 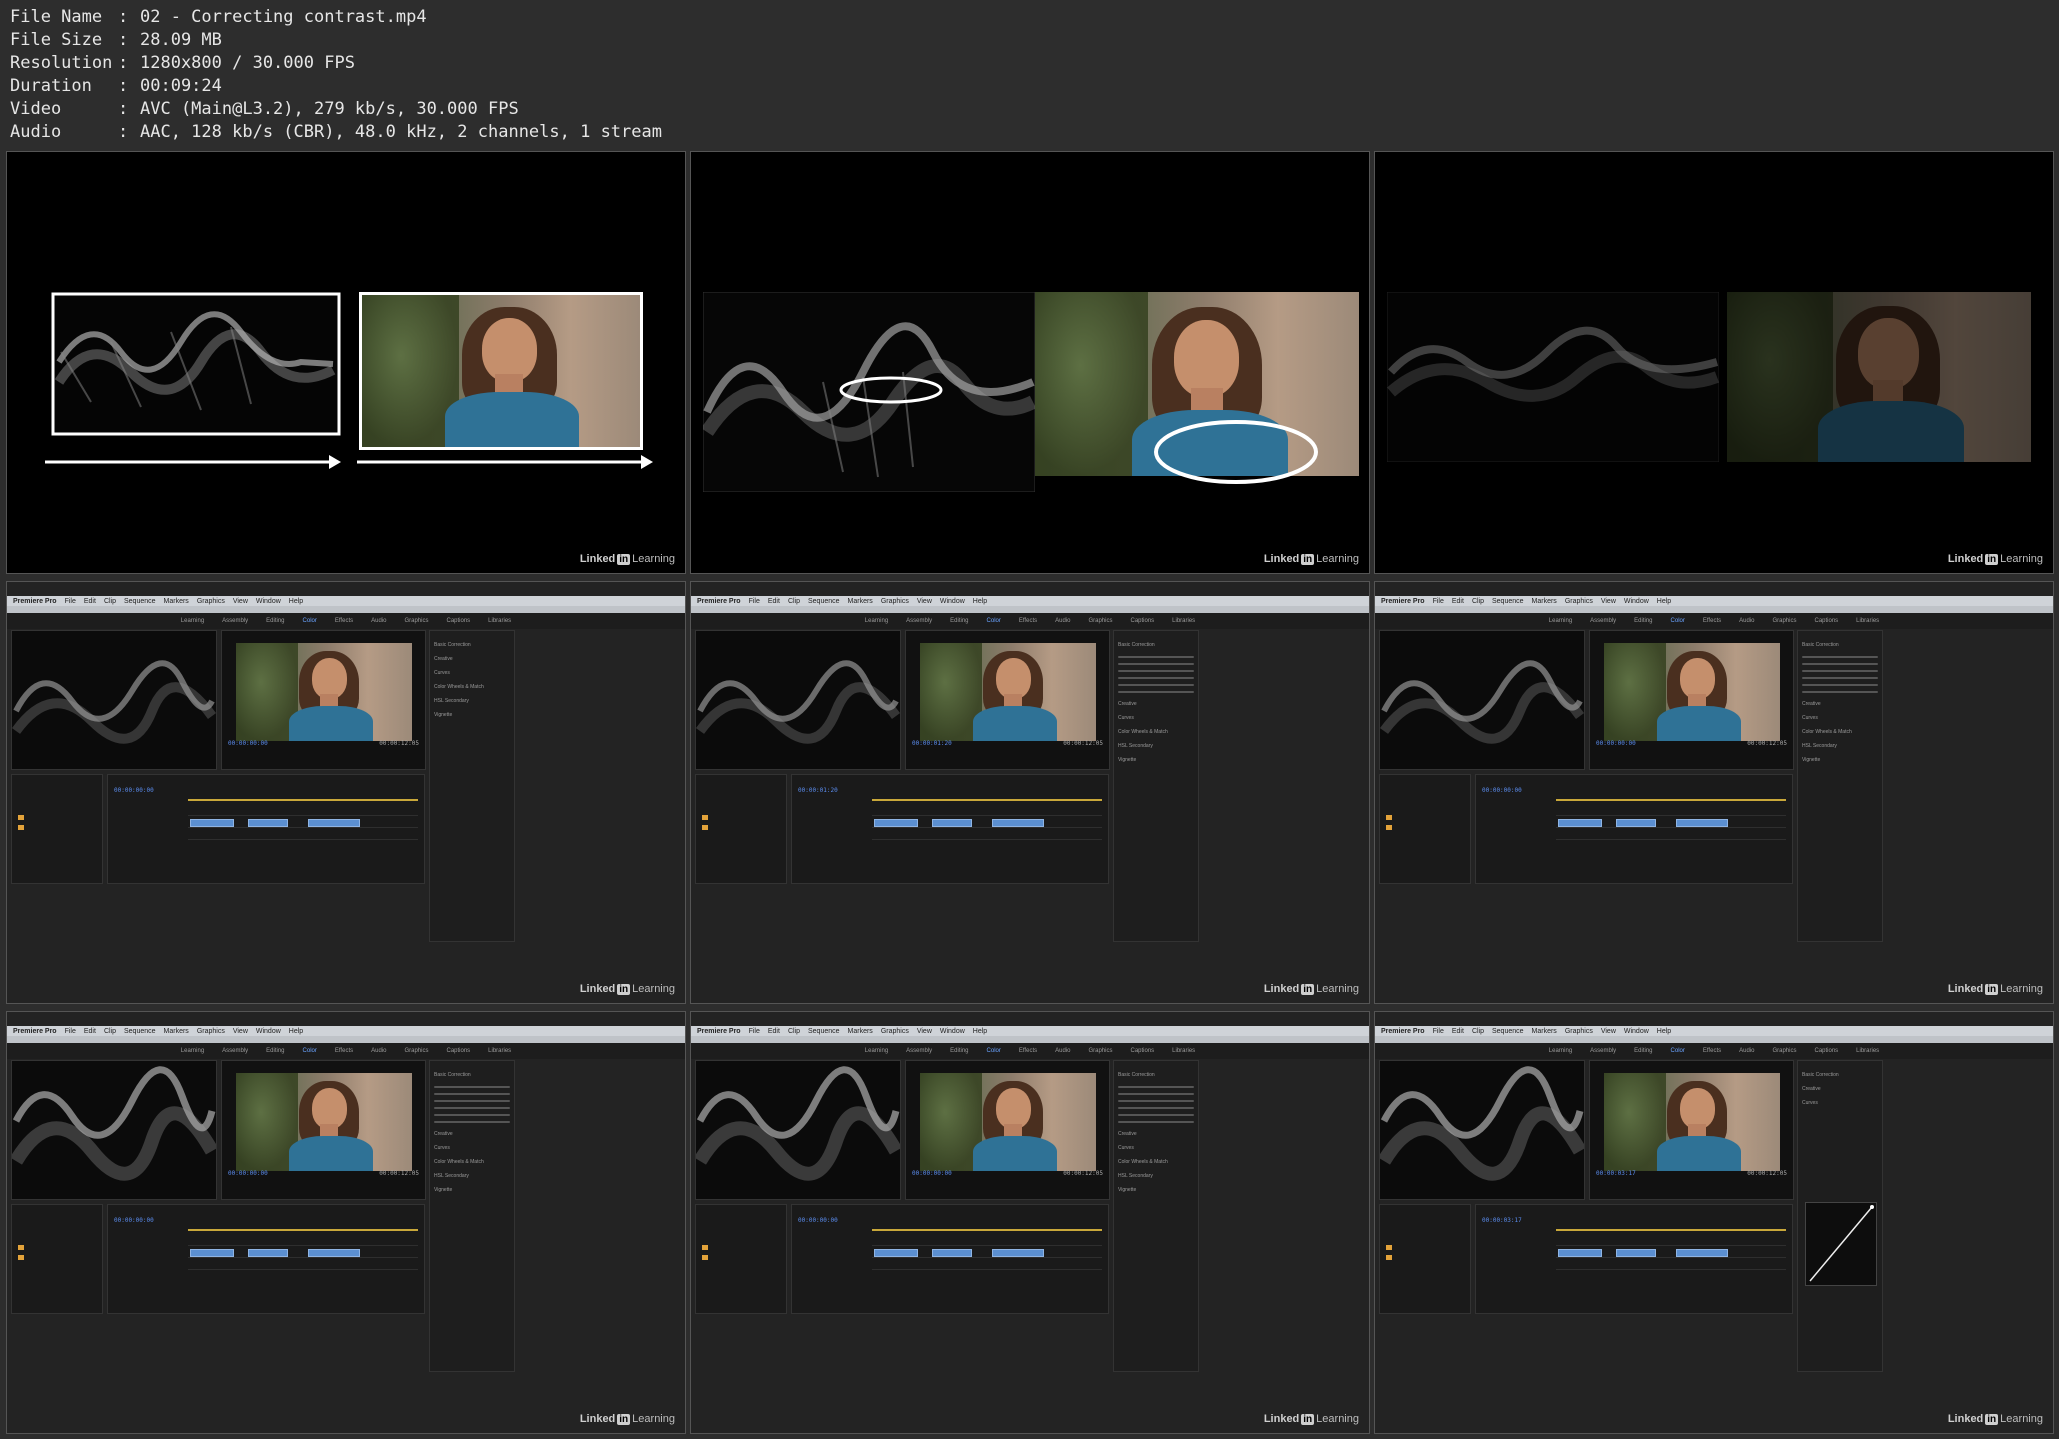 I want to click on timeline-ruler, so click(x=1671, y=1230).